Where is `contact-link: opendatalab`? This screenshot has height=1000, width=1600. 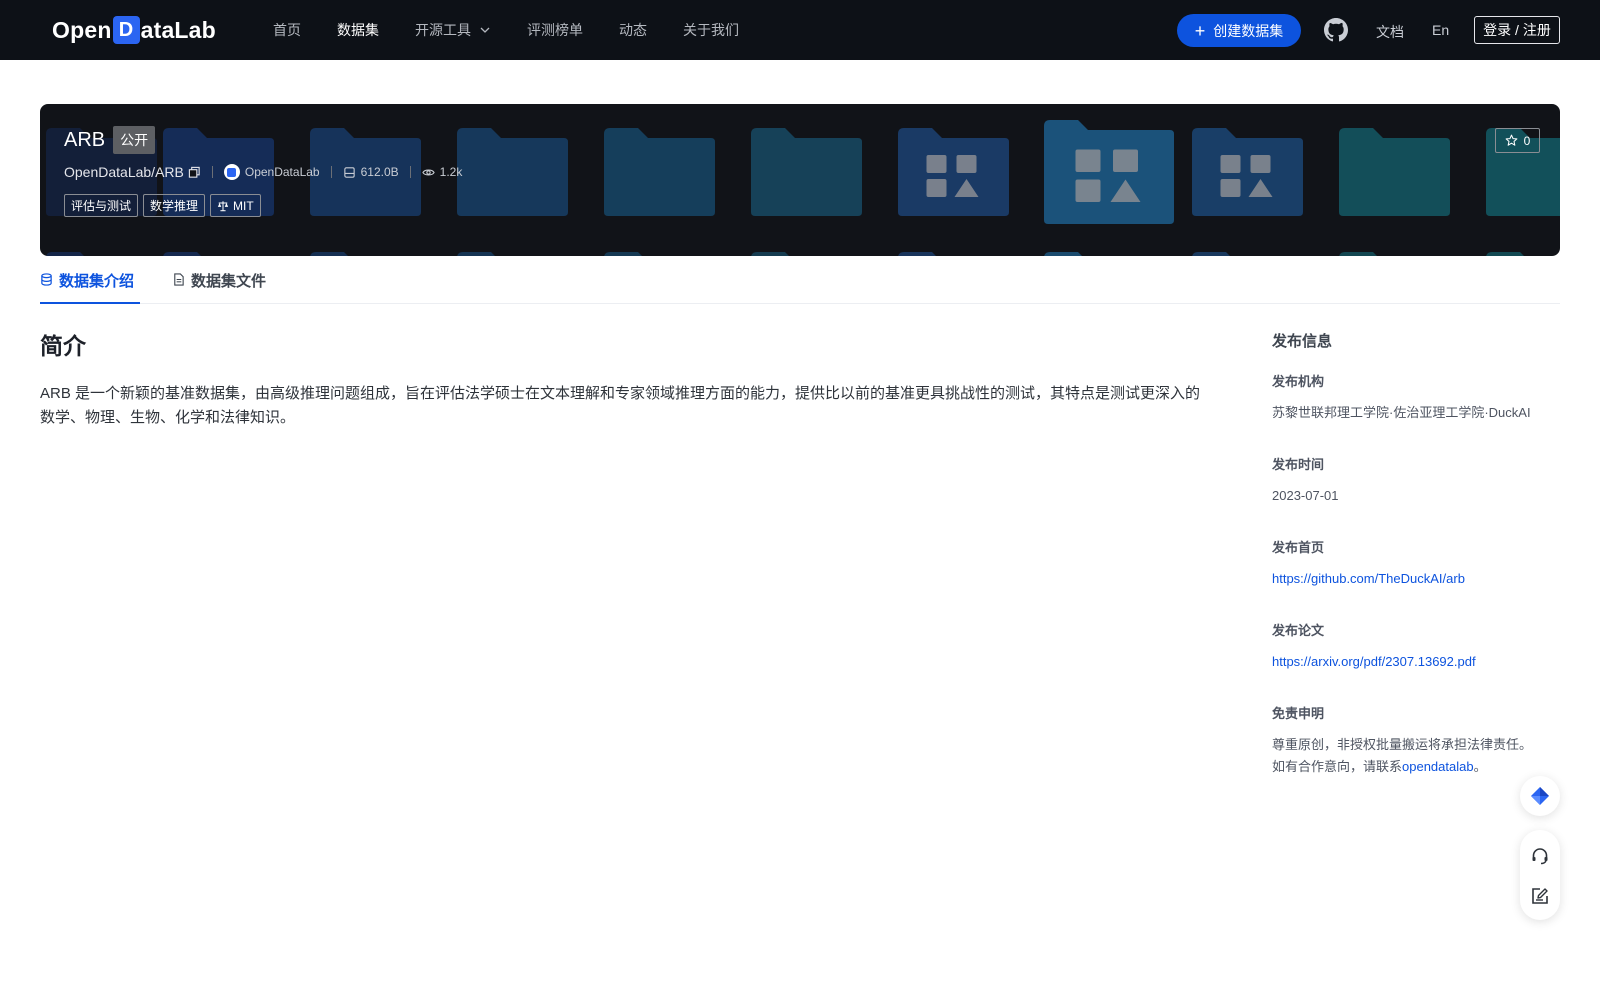 contact-link: opendatalab is located at coordinates (1438, 766).